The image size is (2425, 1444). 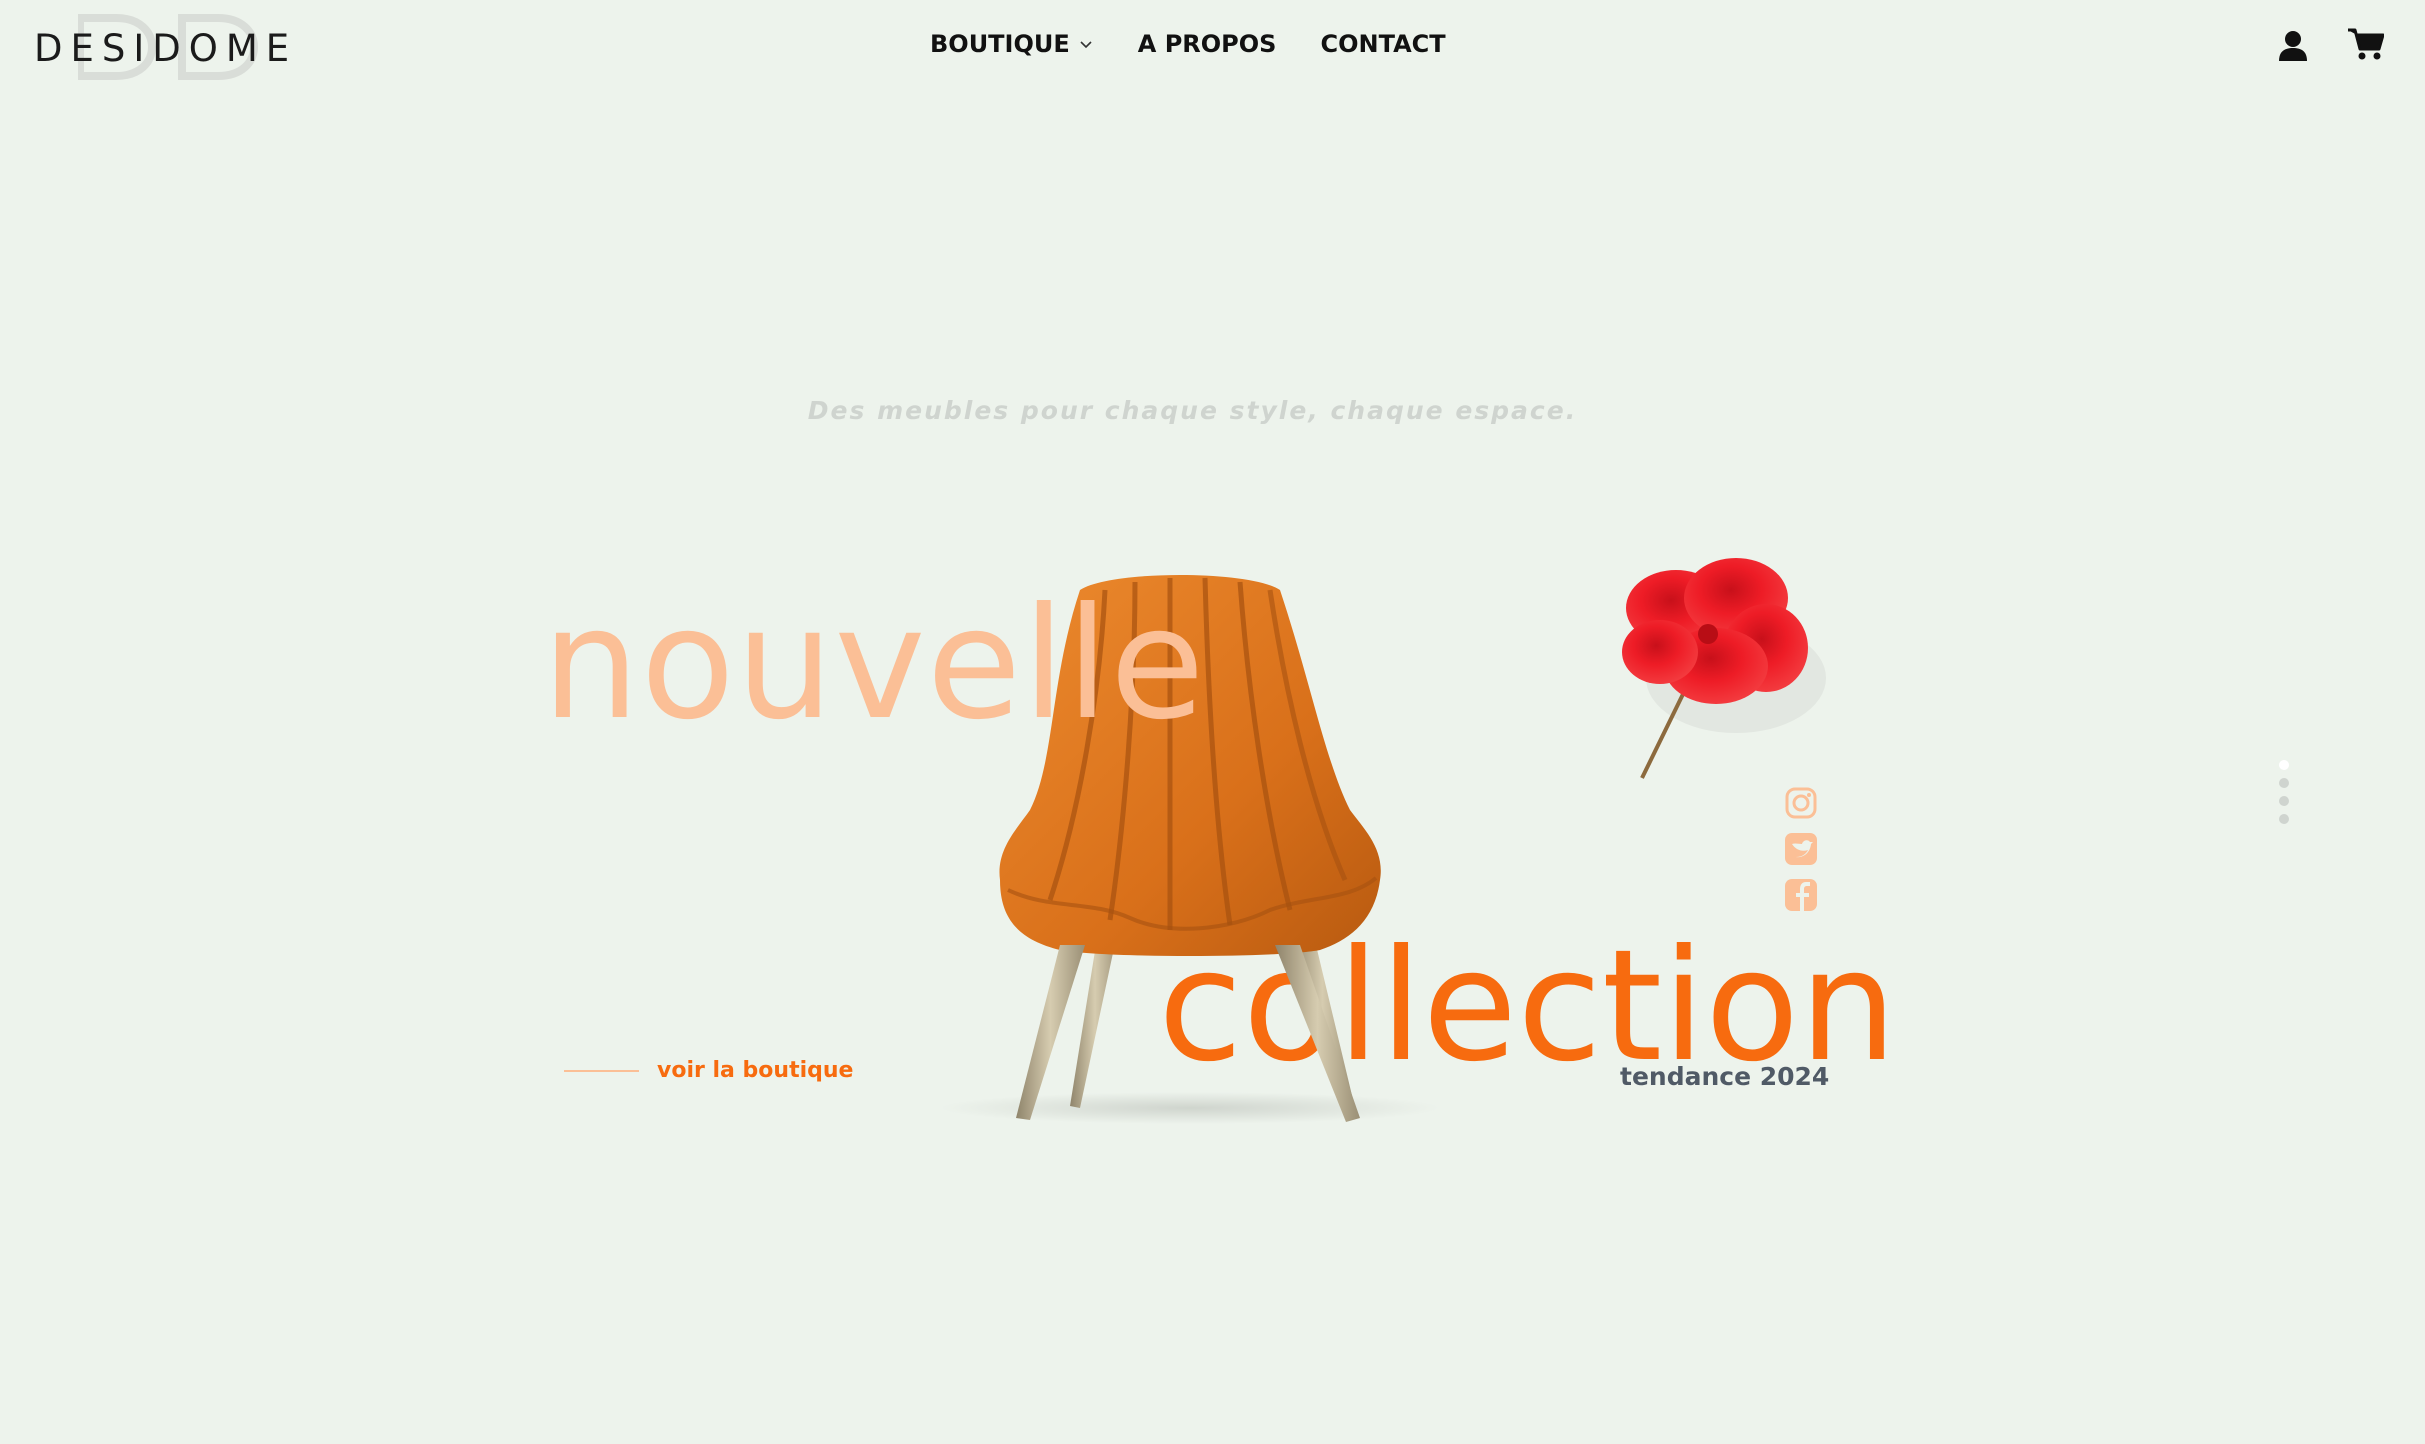 I want to click on nav-boutique-label: BOUTIQUE, so click(x=1000, y=44).